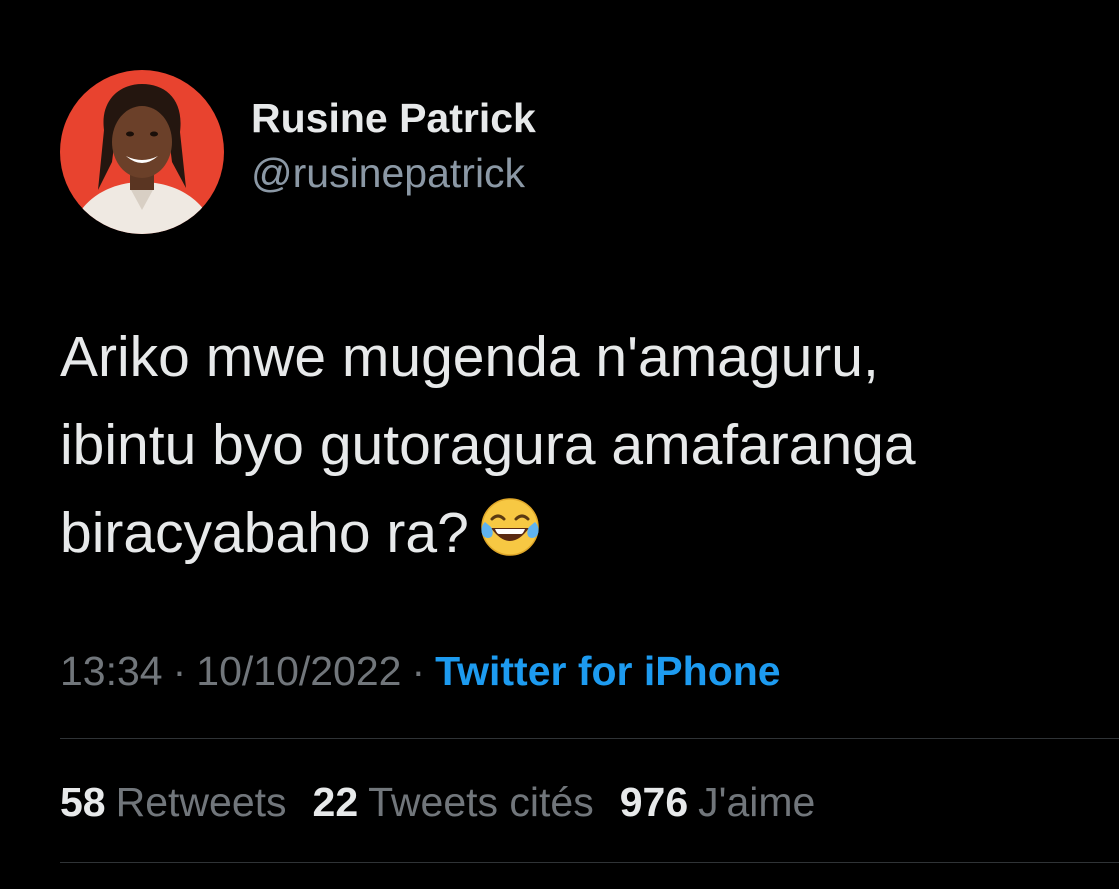 The image size is (1119, 889). I want to click on tweet-stats: 58 Retweets 22 Tweets cités 976 J'aime, so click(450, 802).